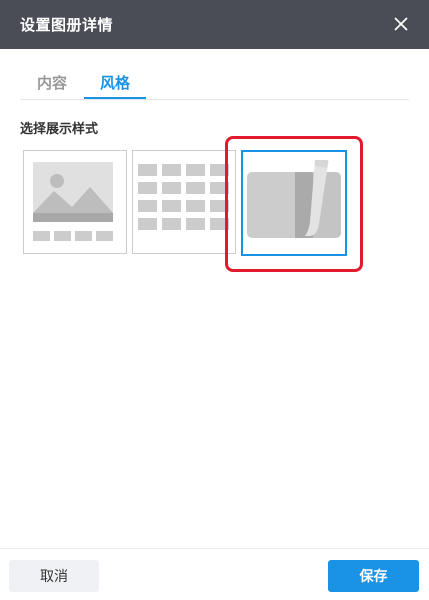 This screenshot has height=600, width=429. Describe the element at coordinates (115, 86) in the screenshot. I see `tab-style: 风格` at that location.